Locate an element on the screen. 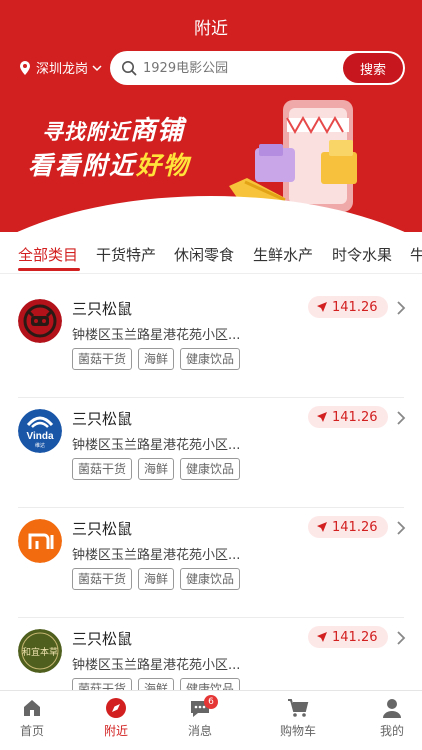  bottom-tab-bar: 首页 附近 6 消息 购物车 我的 is located at coordinates (211, 720).